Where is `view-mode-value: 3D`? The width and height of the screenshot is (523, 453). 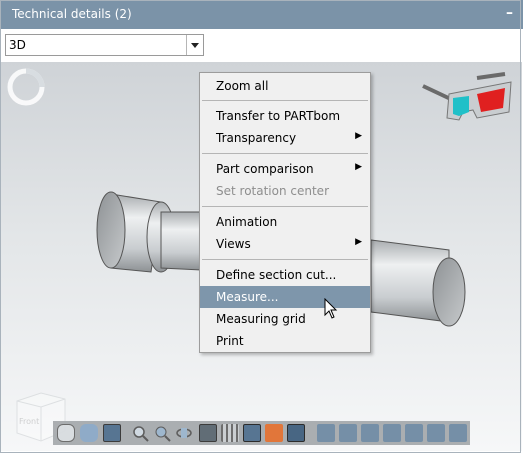 view-mode-value: 3D is located at coordinates (17, 45).